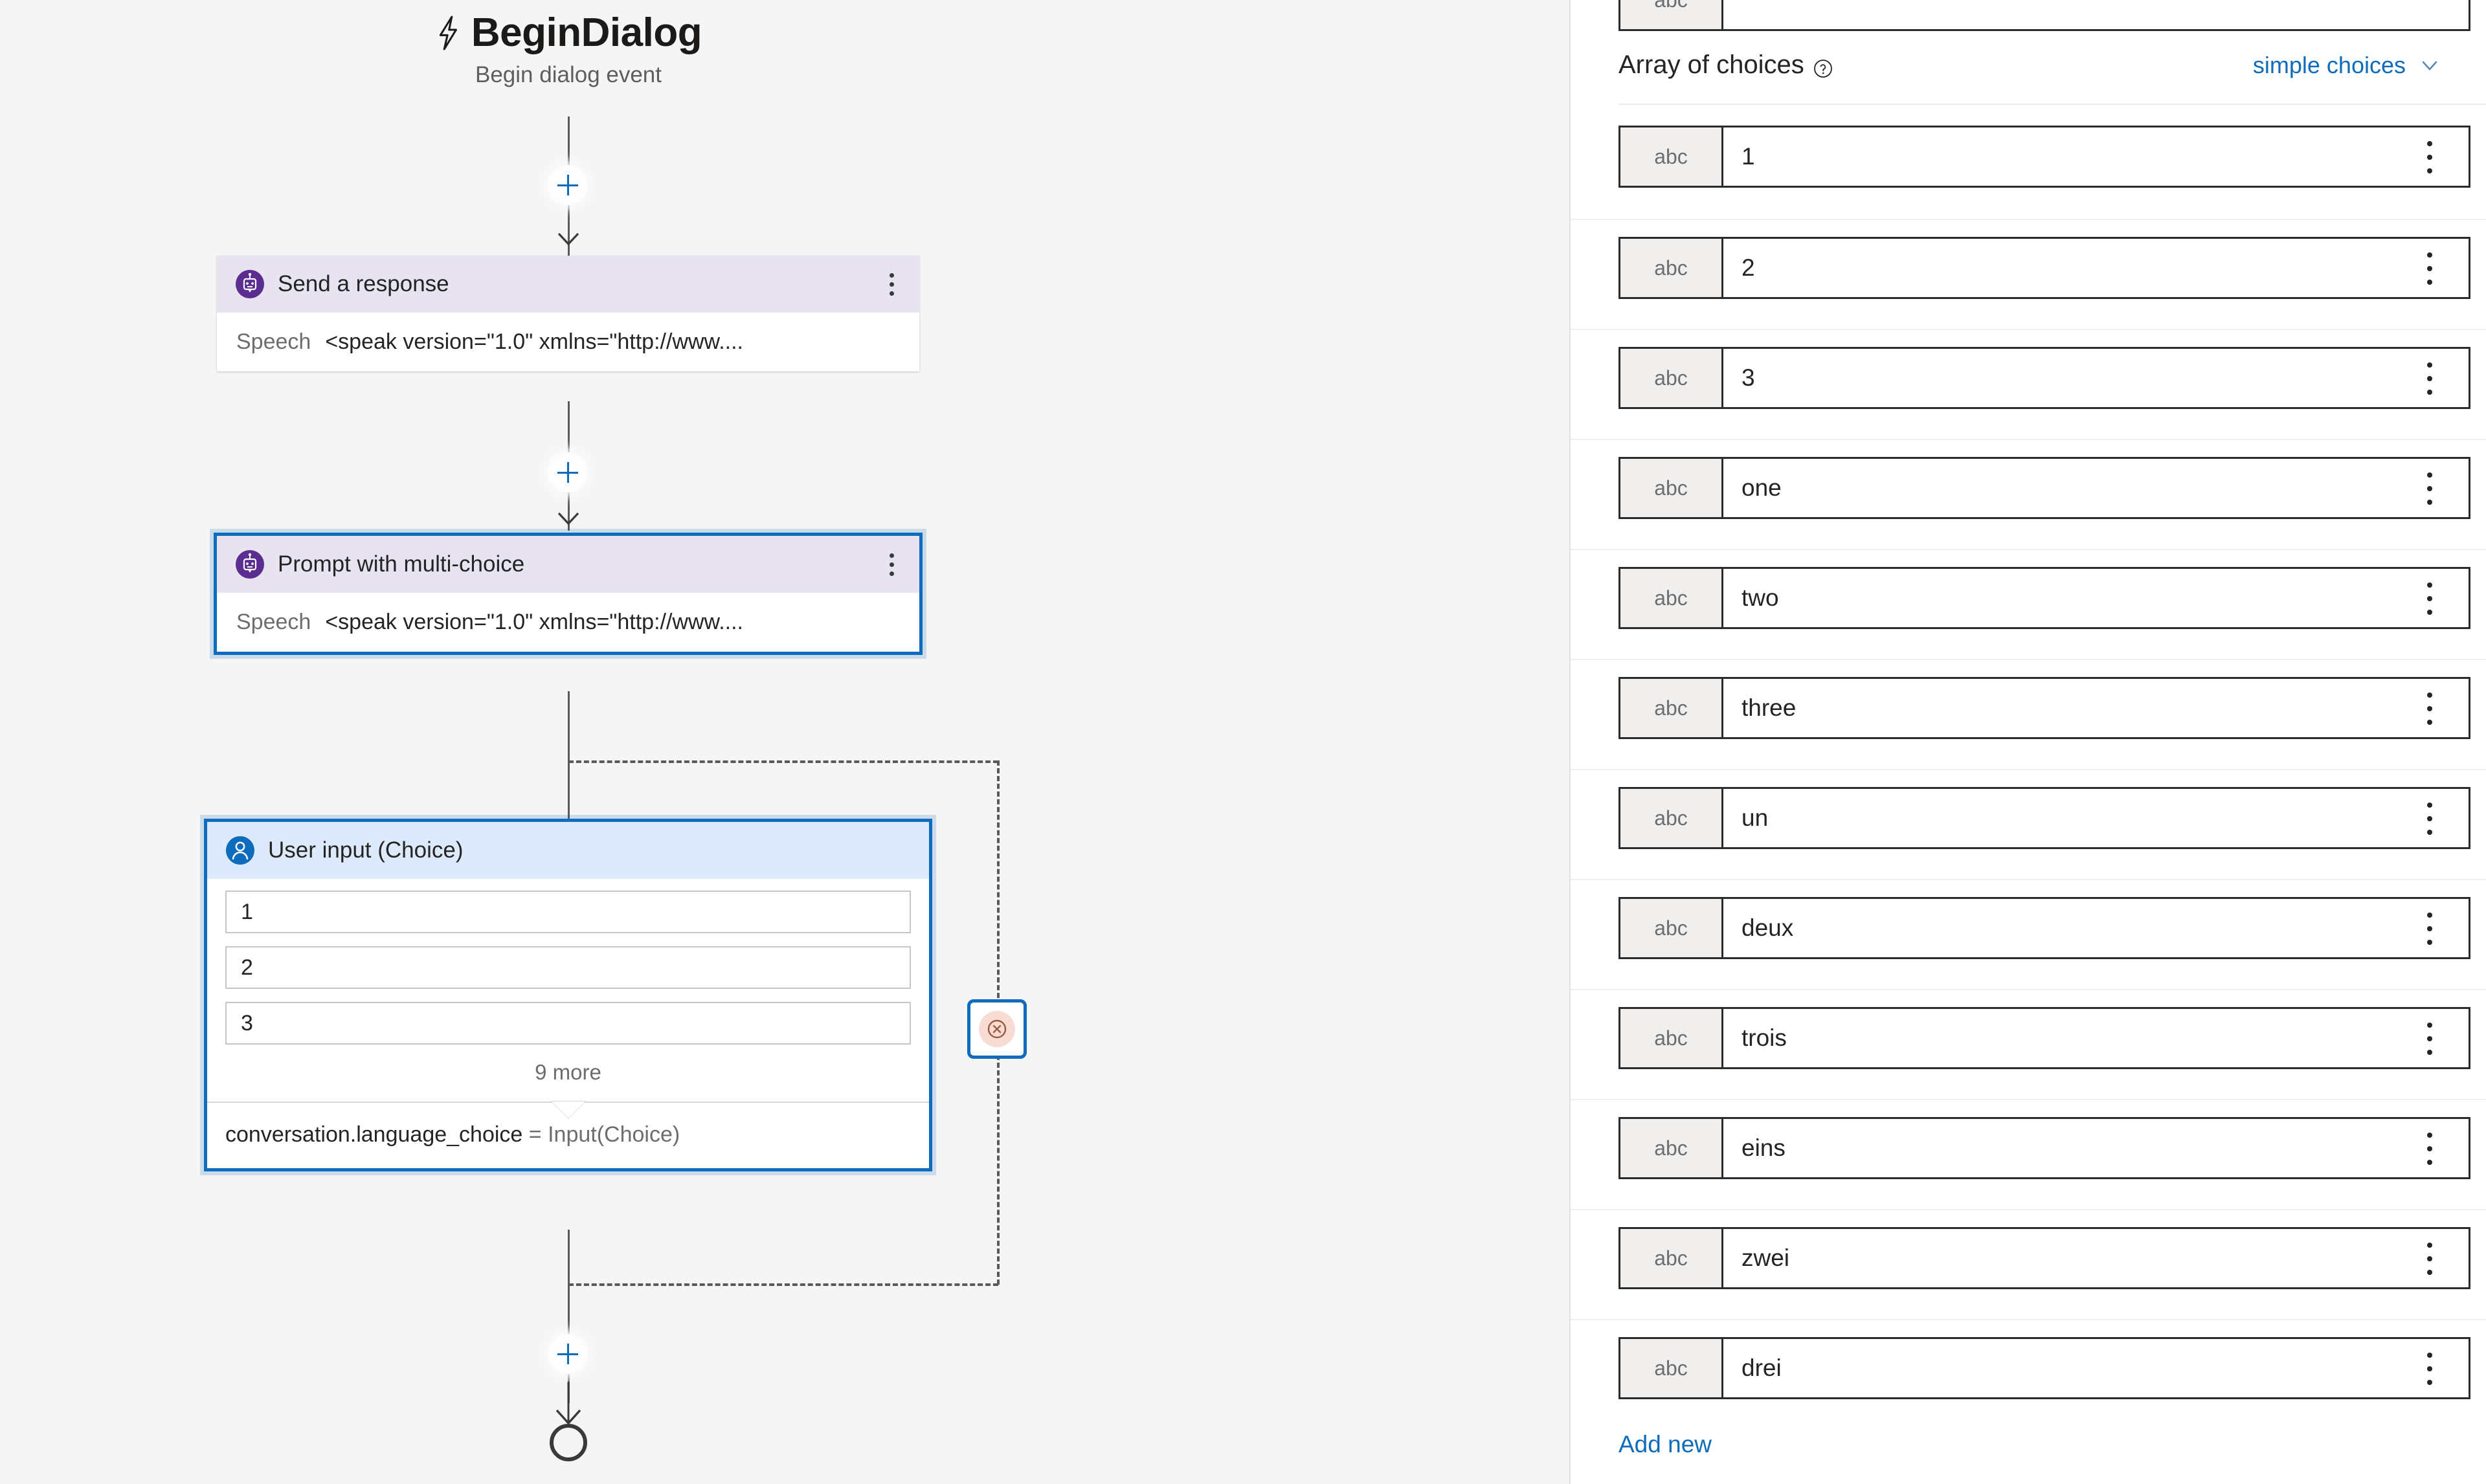 This screenshot has width=2486, height=1484. What do you see at coordinates (2096, 378) in the screenshot?
I see `choice-value-input: 3` at bounding box center [2096, 378].